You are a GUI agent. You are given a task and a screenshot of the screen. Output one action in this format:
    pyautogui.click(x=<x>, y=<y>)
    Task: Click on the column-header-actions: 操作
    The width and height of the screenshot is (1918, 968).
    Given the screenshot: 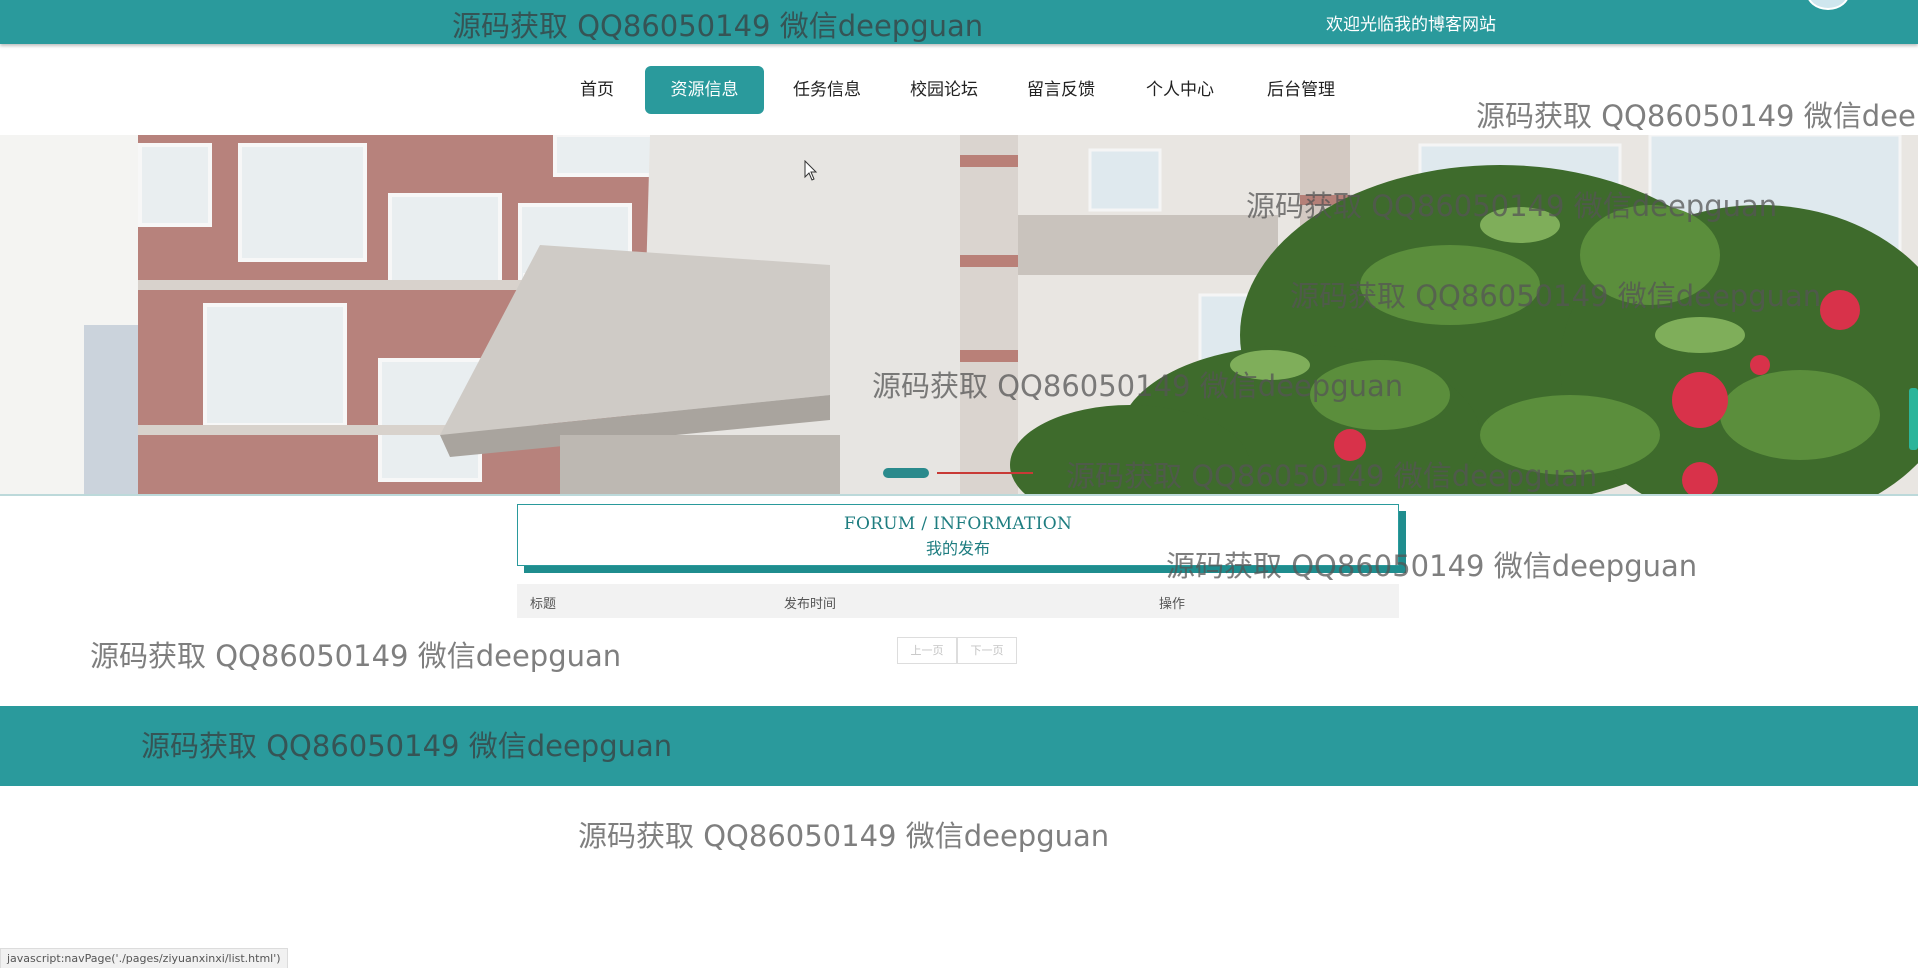 What is the action you would take?
    pyautogui.click(x=1172, y=604)
    